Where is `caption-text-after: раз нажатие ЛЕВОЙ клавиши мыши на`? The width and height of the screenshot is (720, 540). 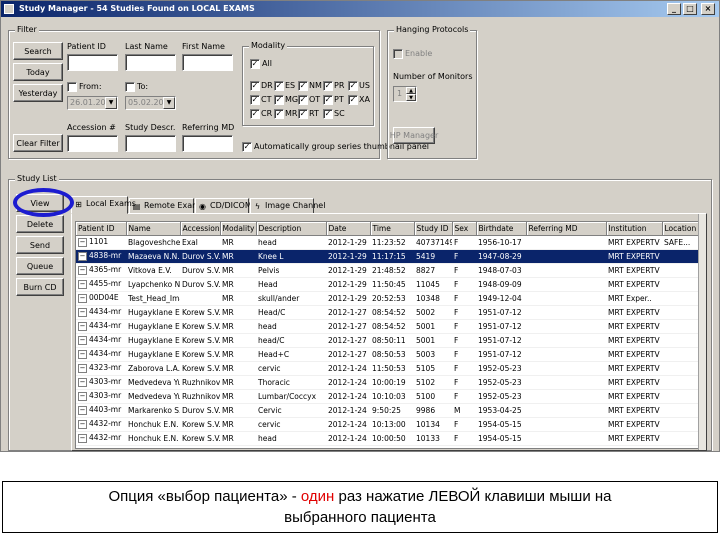
caption-text-after: раз нажатие ЛЕВОЙ клавиши мыши на is located at coordinates (473, 496).